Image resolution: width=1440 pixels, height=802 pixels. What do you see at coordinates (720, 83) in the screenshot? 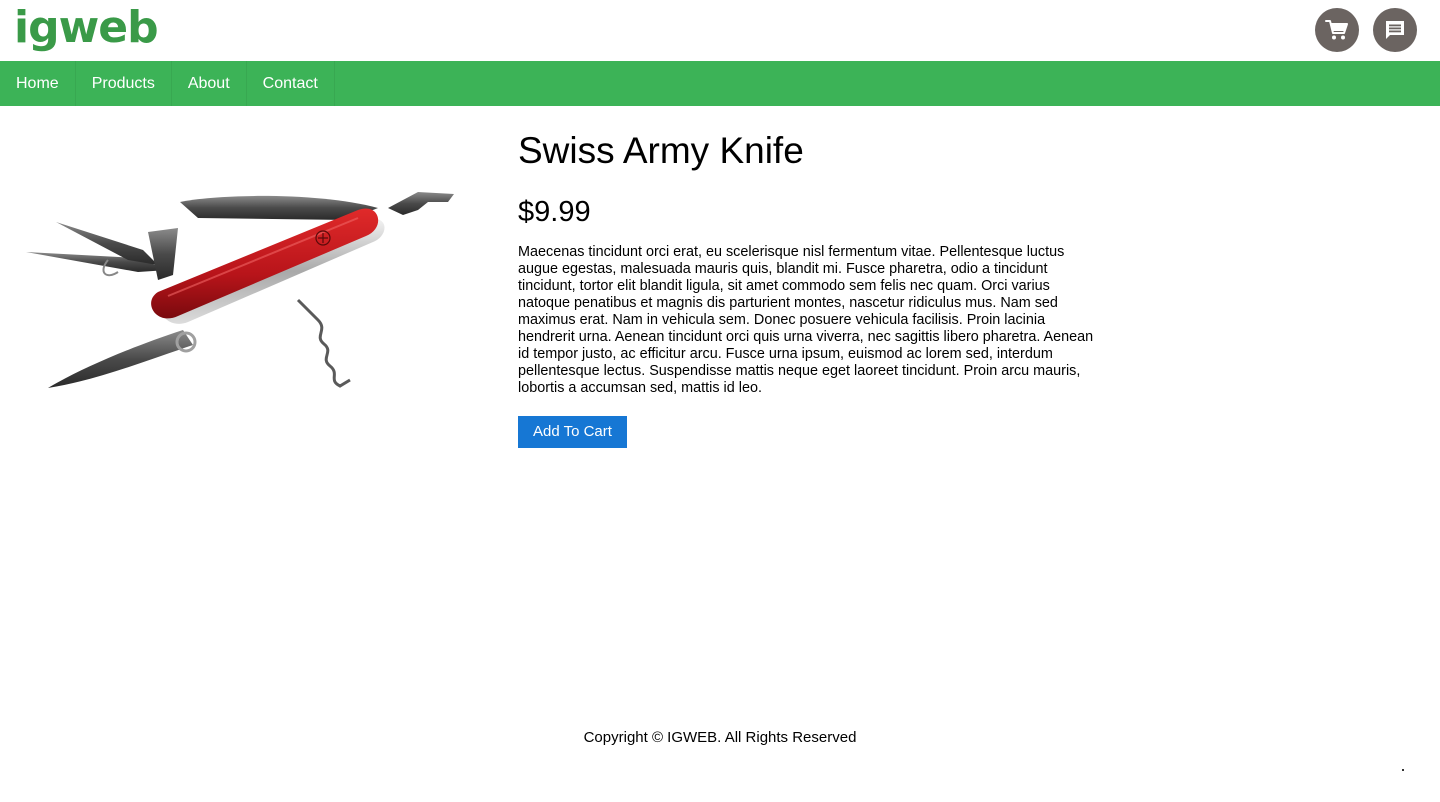
I see `main-nav: Home Products About Contact` at bounding box center [720, 83].